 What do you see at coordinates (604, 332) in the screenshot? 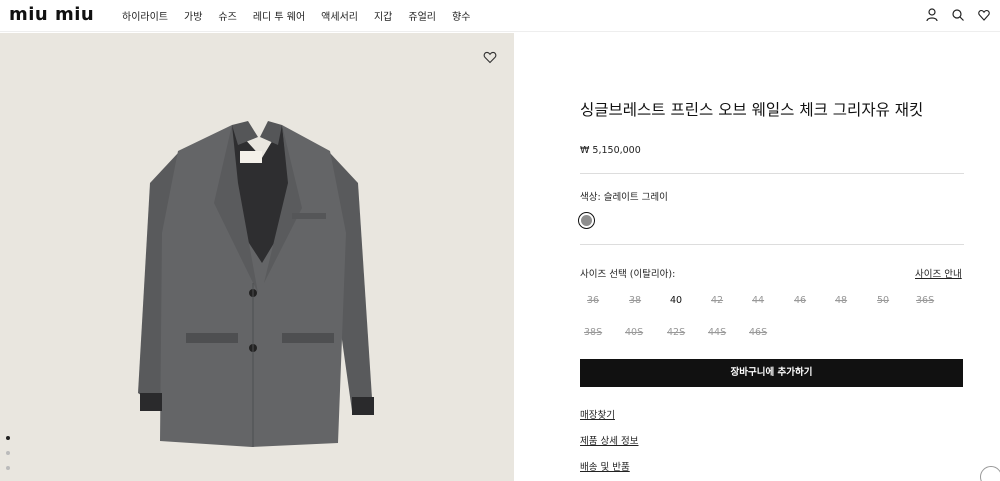
I see `size-option-38s: 38S` at bounding box center [604, 332].